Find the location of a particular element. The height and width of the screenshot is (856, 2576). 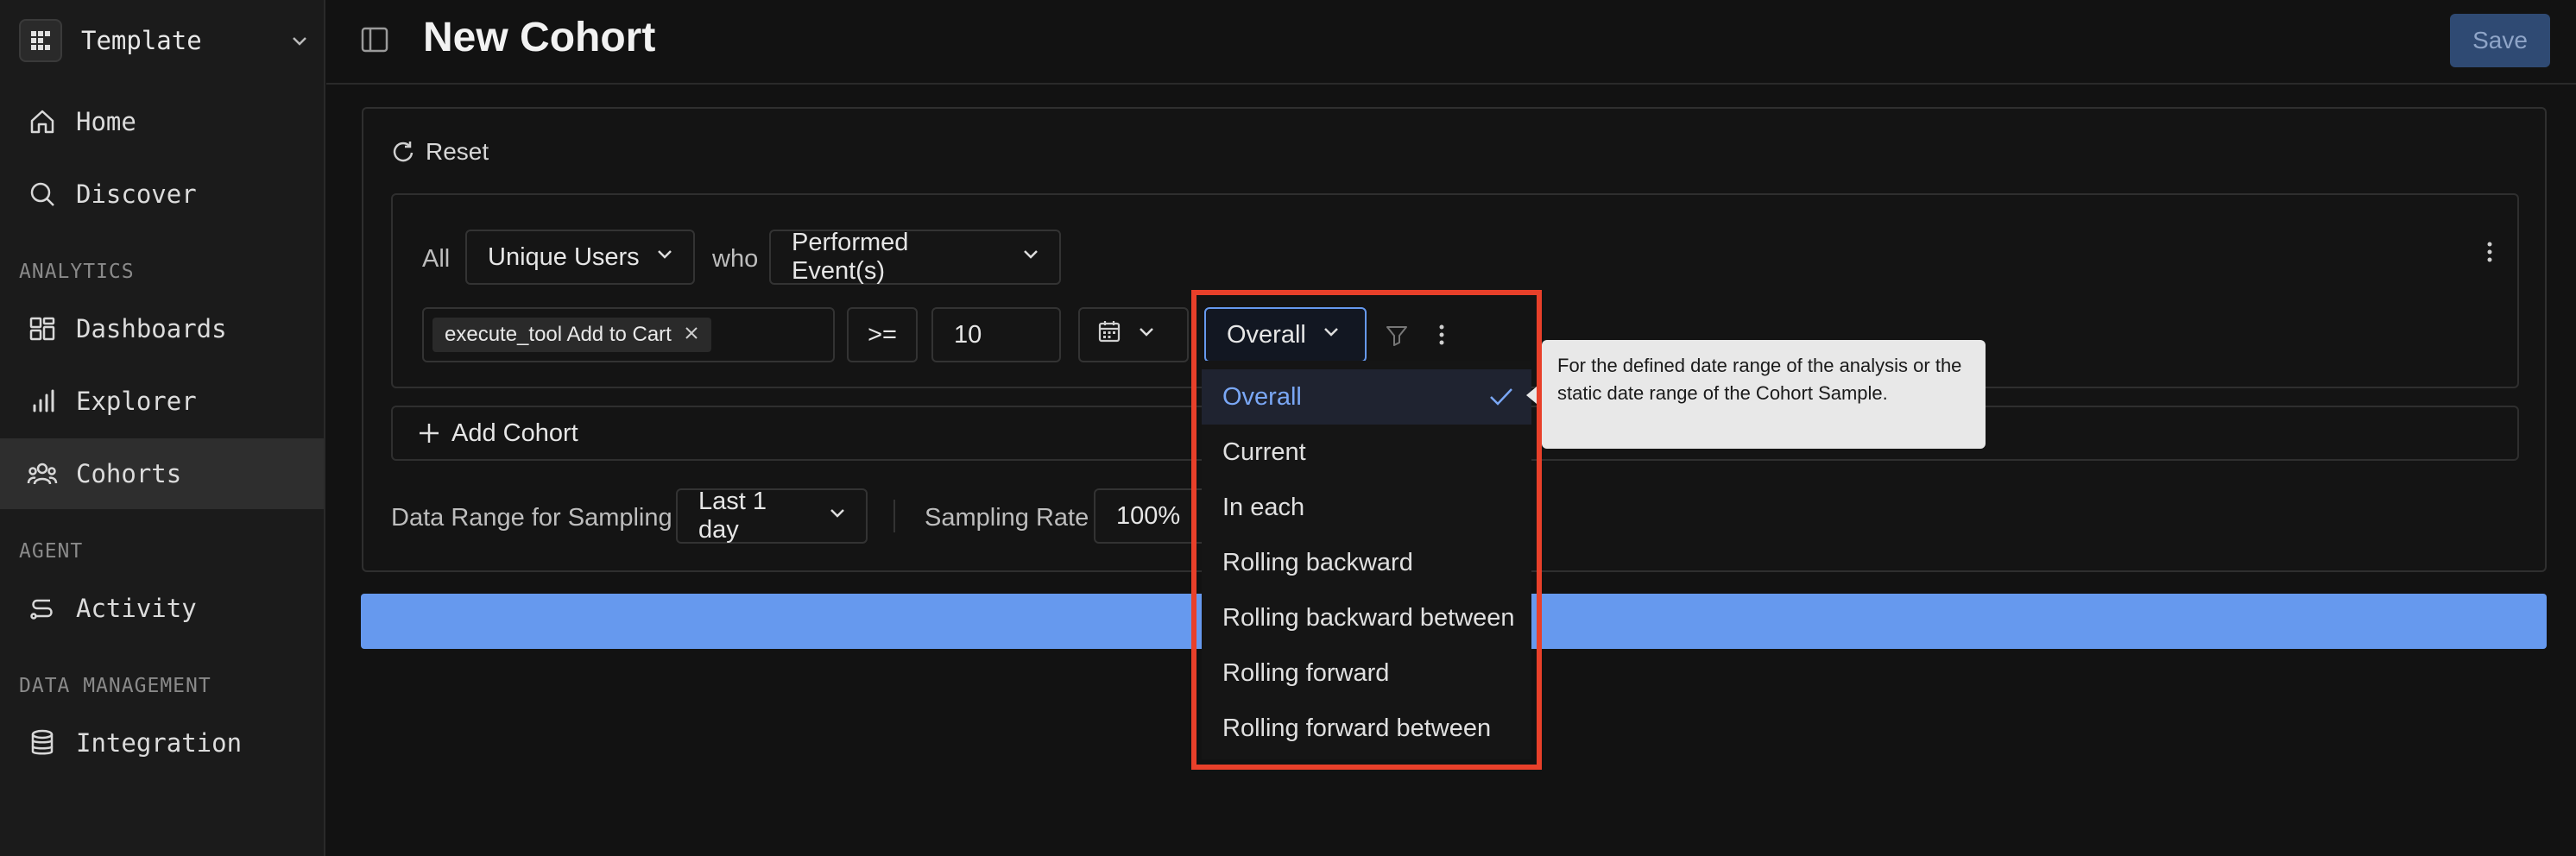

route-icon is located at coordinates (42, 608).